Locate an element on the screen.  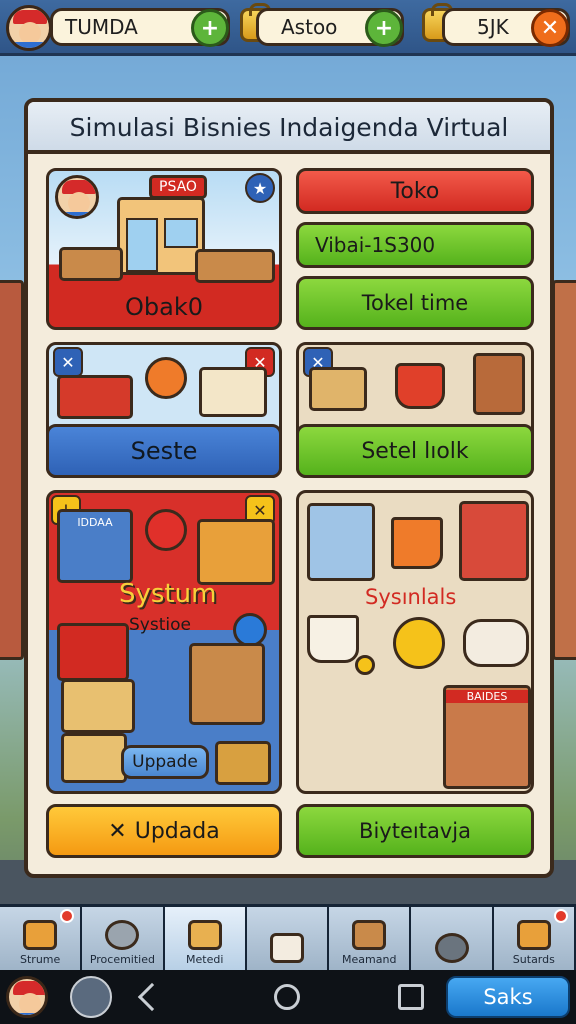
counter-left is located at coordinates (91, 264).